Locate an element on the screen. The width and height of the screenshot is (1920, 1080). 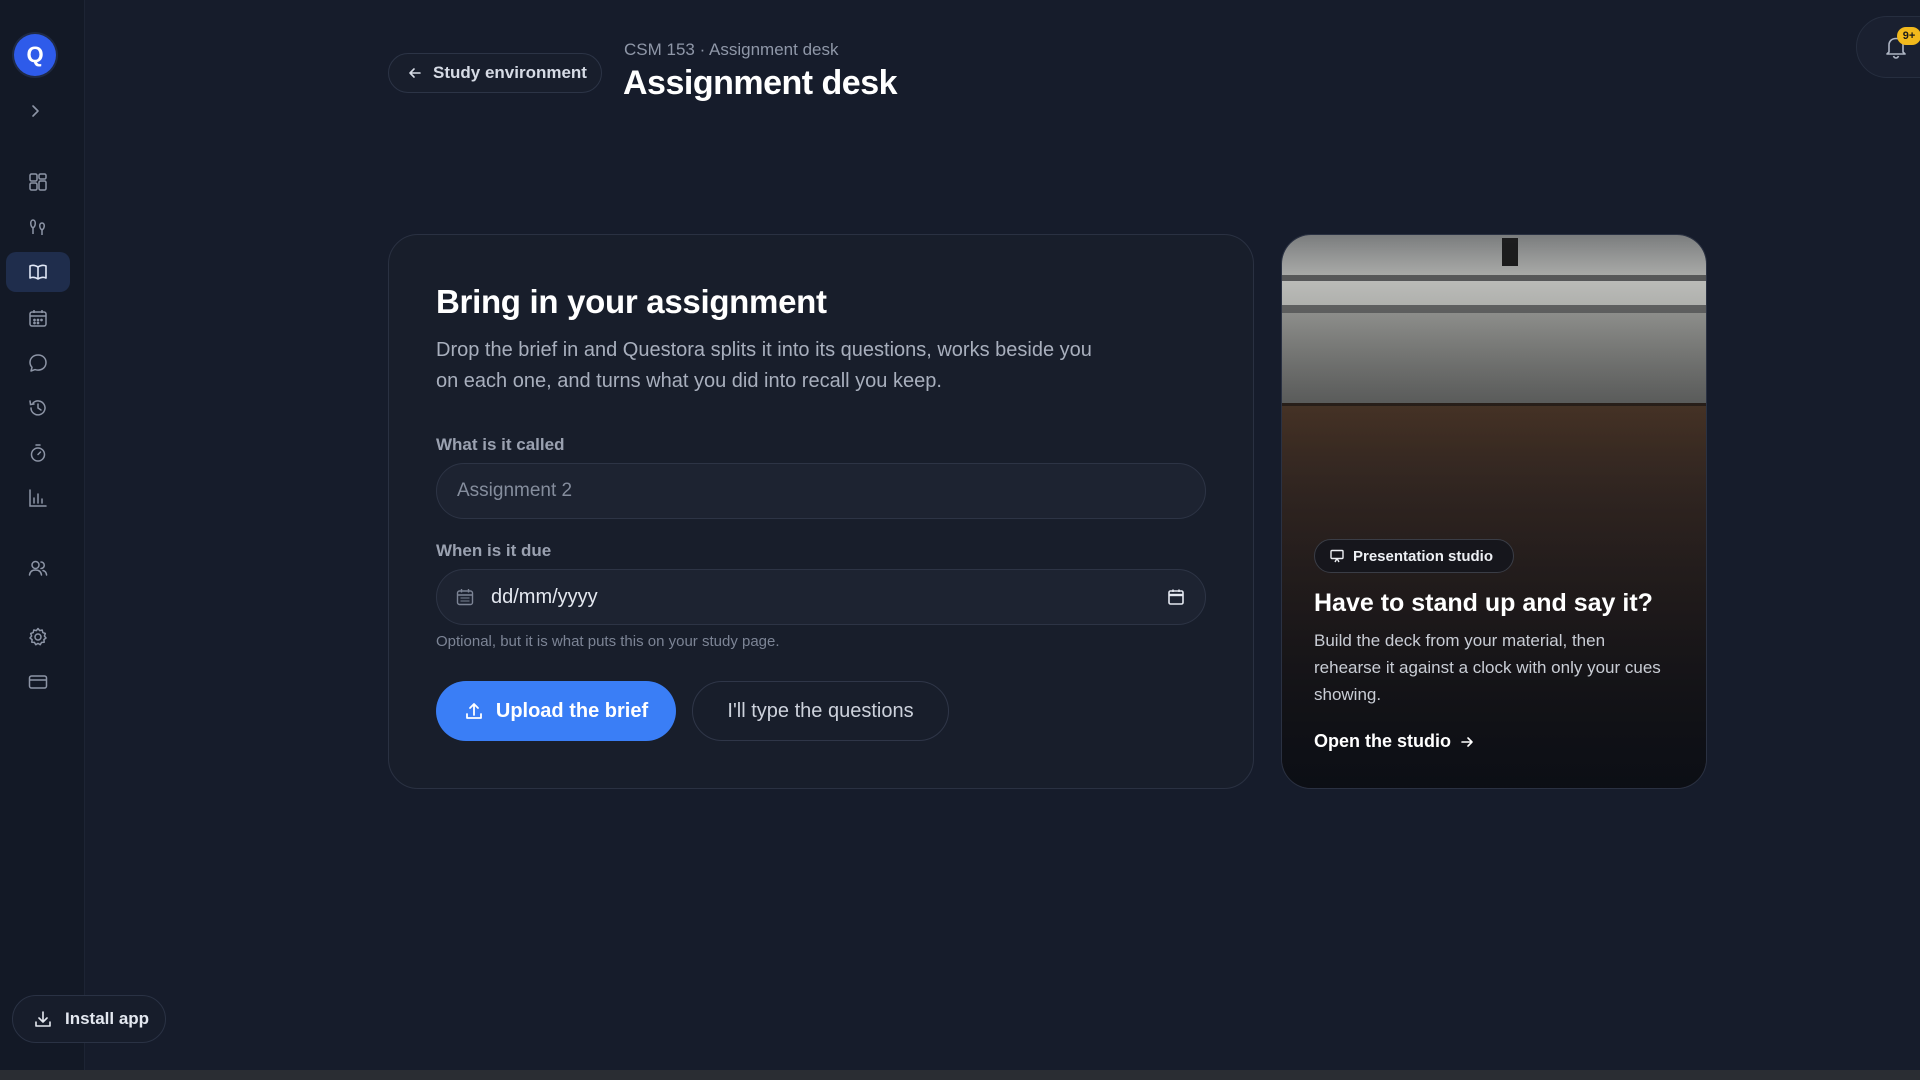
sidebar-item-history is located at coordinates (38, 408).